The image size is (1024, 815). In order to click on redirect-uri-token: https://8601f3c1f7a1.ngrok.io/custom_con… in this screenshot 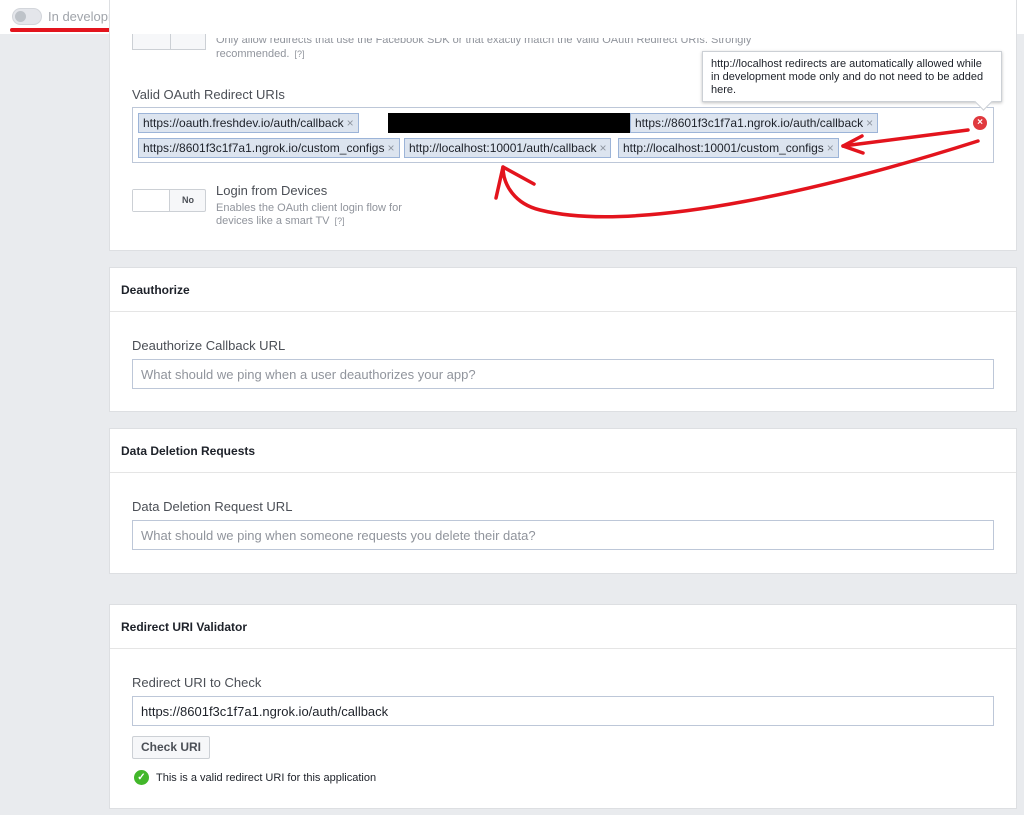, I will do `click(269, 148)`.